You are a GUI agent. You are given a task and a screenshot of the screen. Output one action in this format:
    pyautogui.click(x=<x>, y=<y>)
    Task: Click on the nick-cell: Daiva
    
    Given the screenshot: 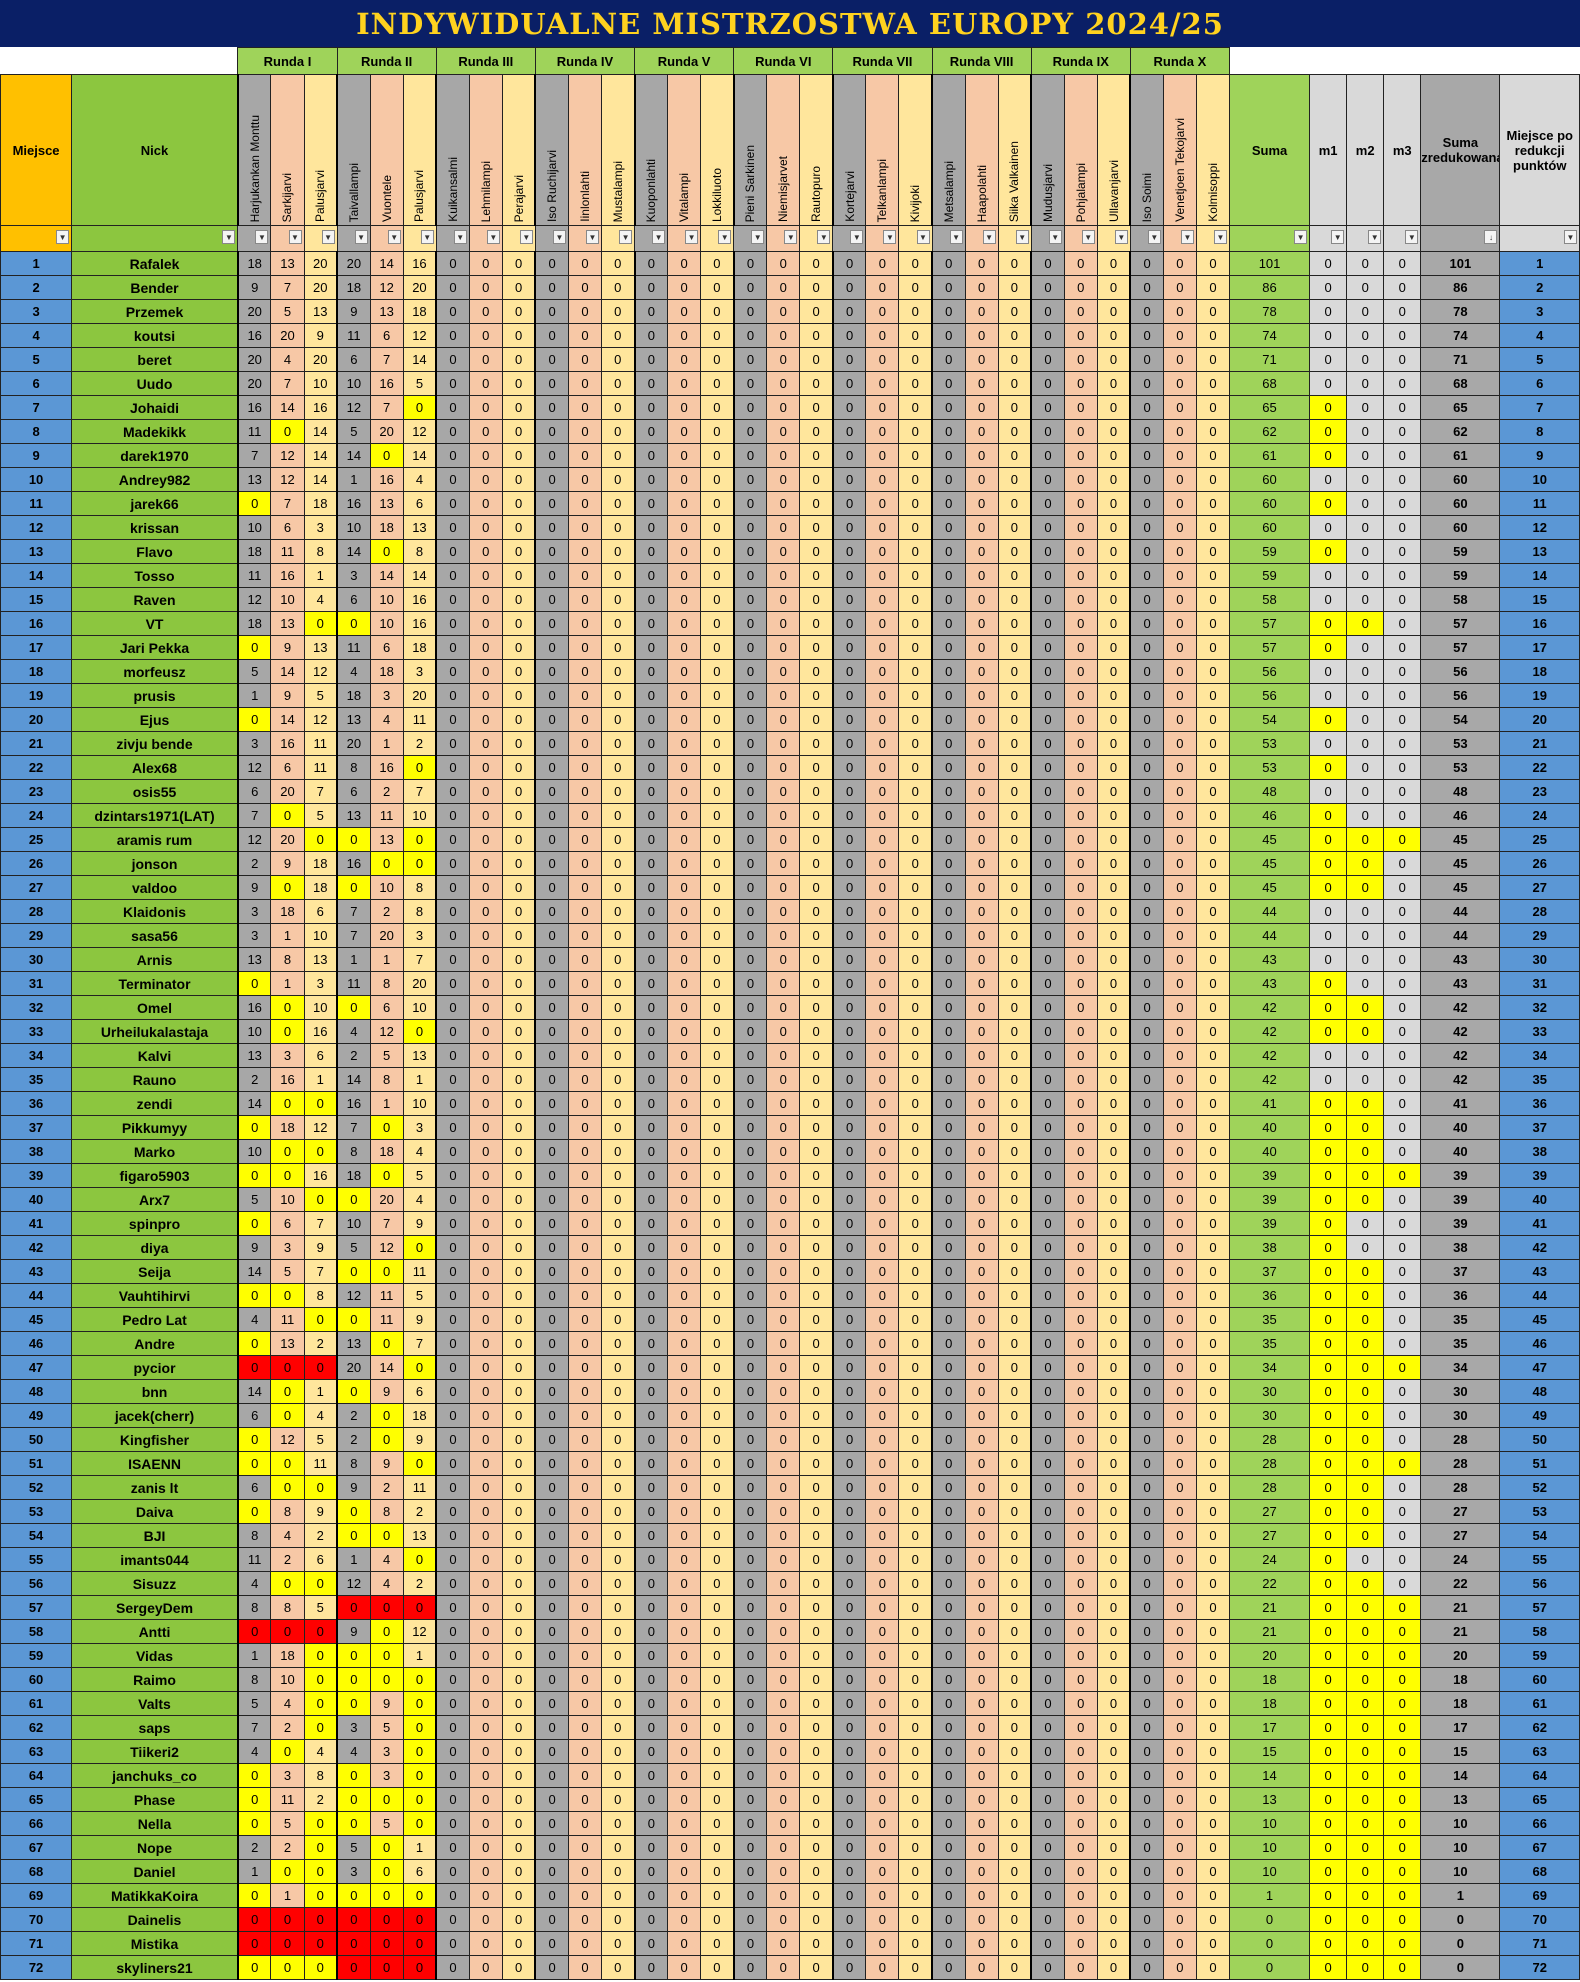 What is the action you would take?
    pyautogui.click(x=155, y=1511)
    